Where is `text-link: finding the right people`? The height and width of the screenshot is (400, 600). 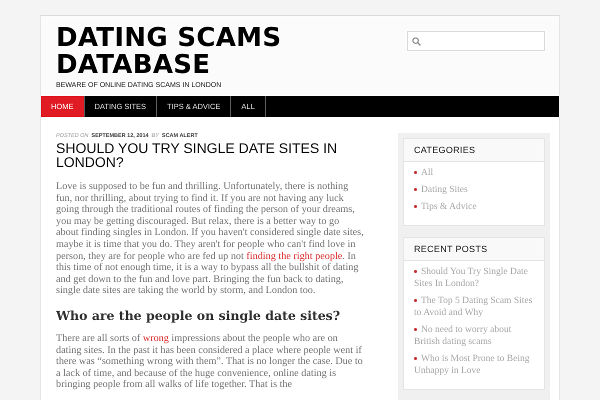
text-link: finding the right people is located at coordinates (294, 256).